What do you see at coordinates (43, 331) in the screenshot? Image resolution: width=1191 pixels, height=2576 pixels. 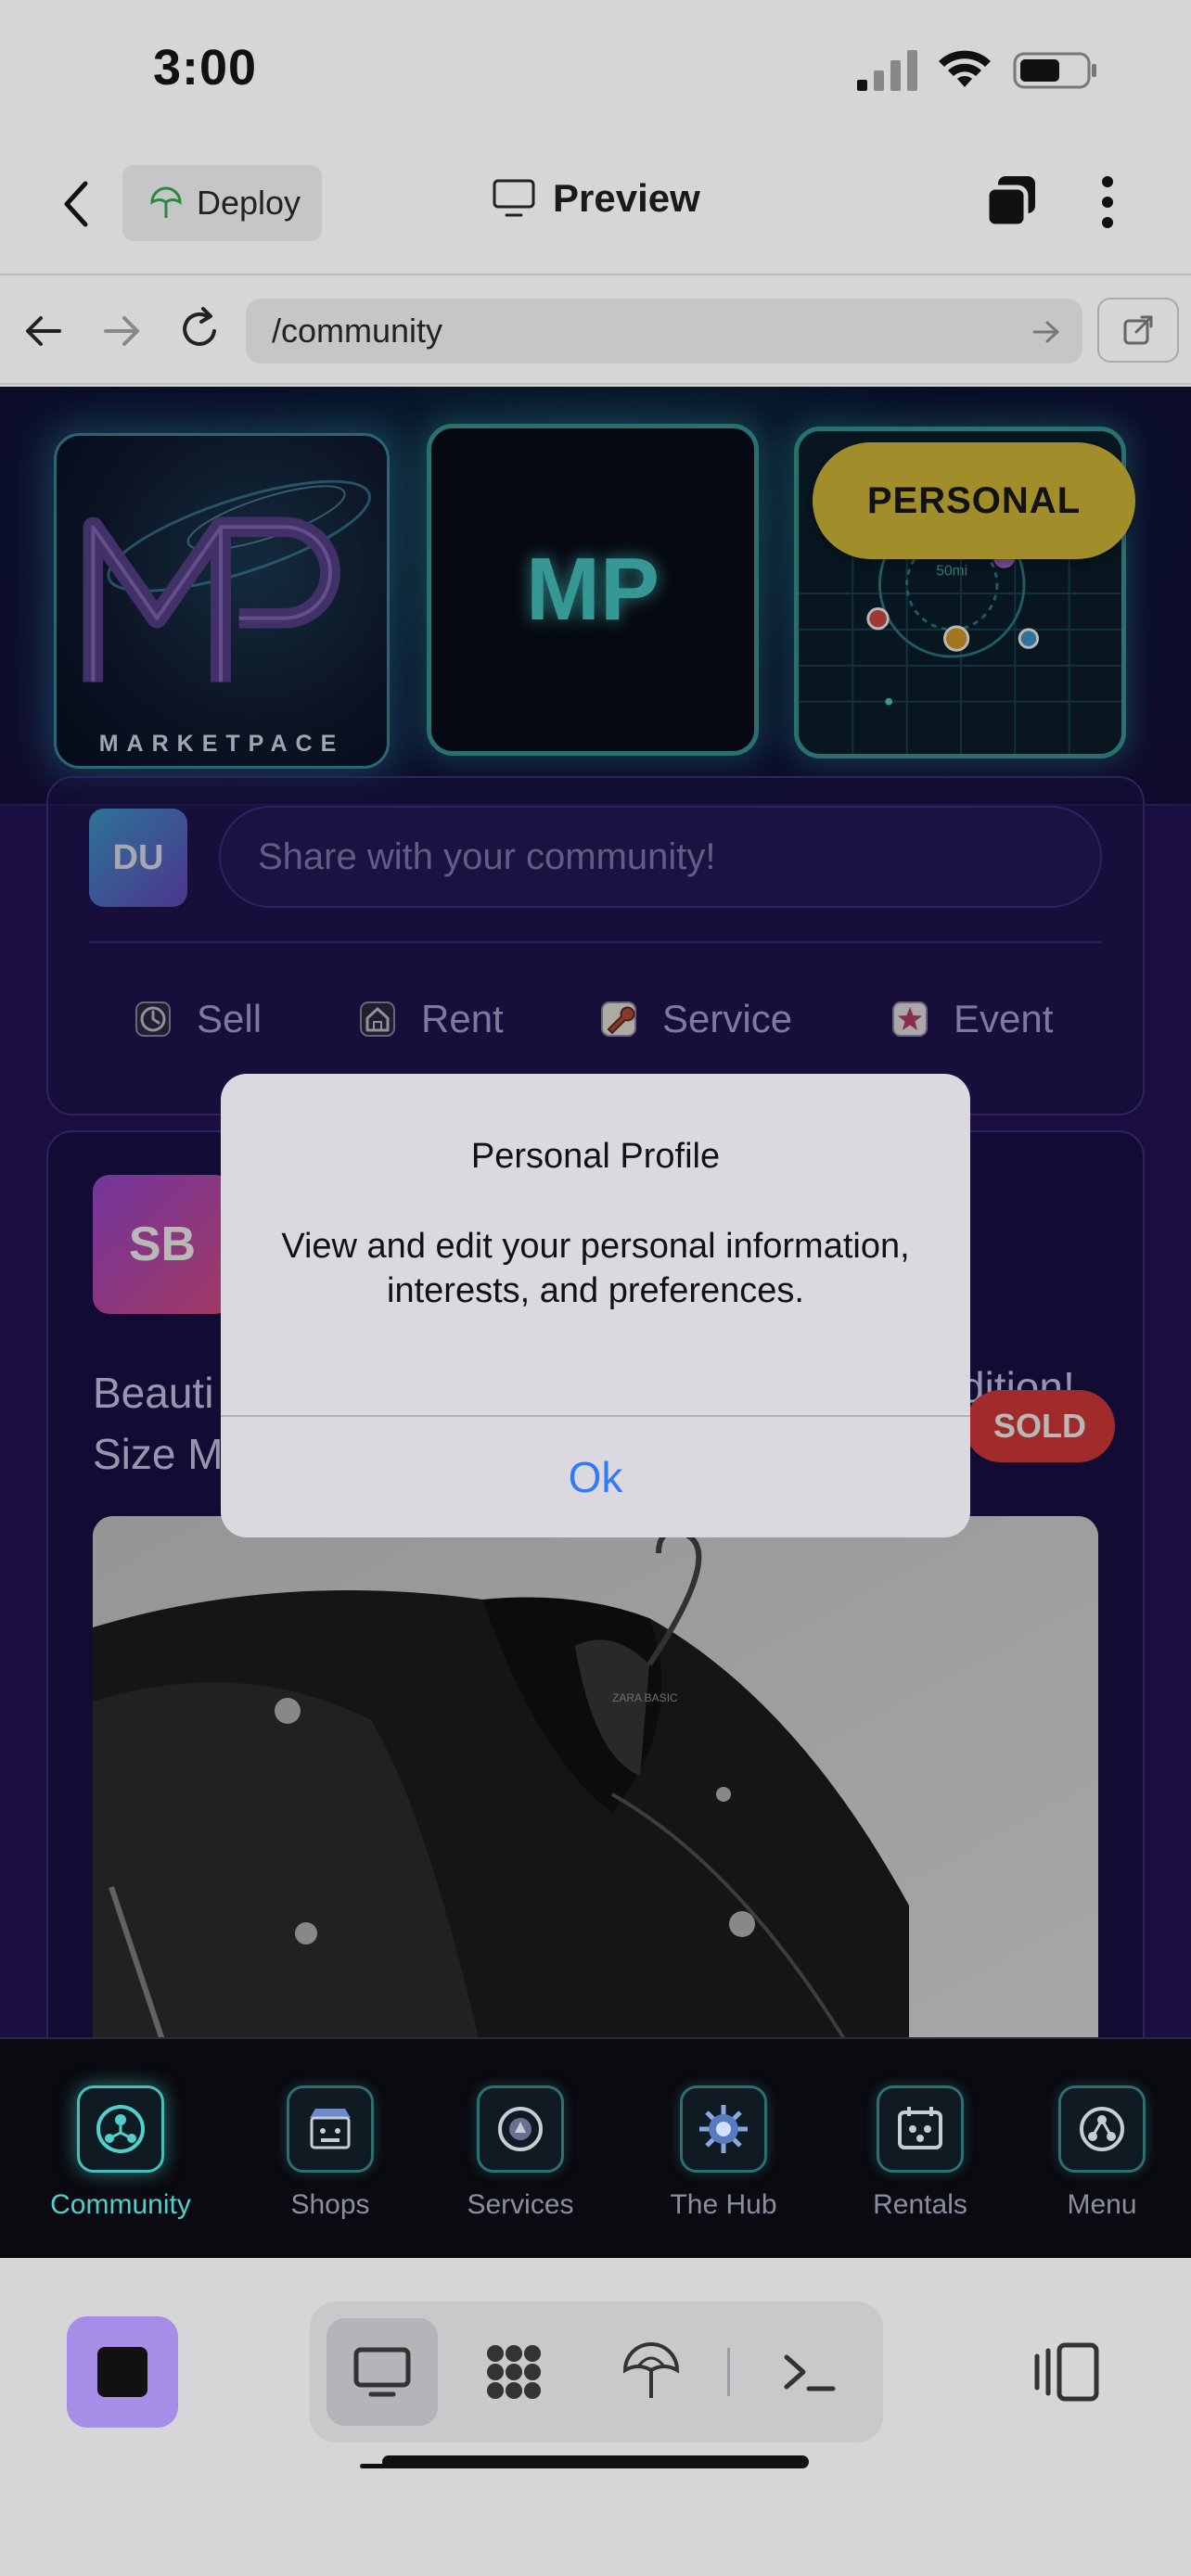 I see `browser-back-icon` at bounding box center [43, 331].